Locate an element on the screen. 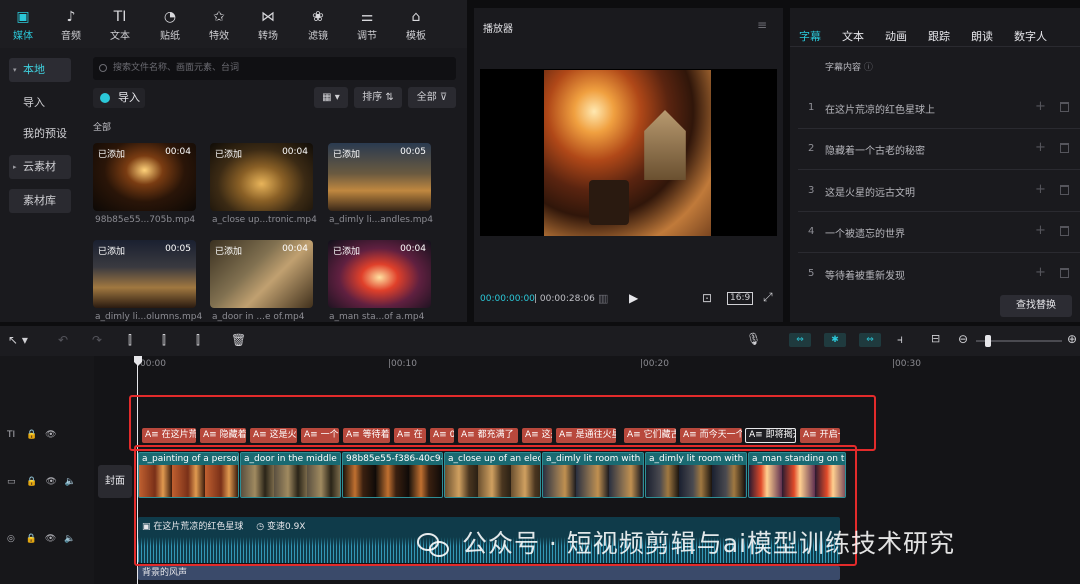 Image resolution: width=1080 pixels, height=584 pixels. ruler-label: 00:00 is located at coordinates (153, 364).